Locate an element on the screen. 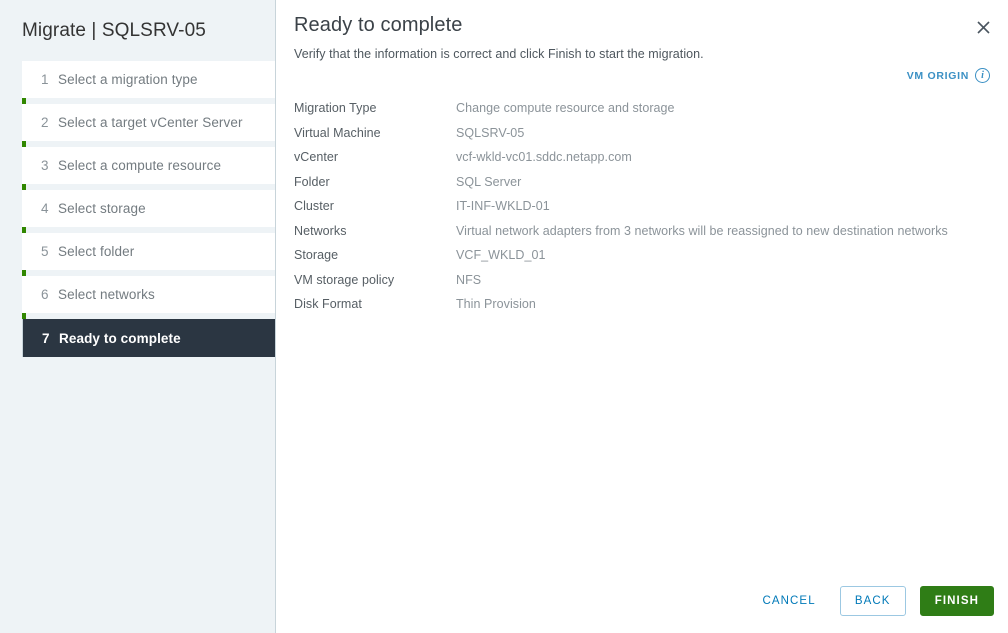  summary-value: Thin Provision is located at coordinates (496, 304).